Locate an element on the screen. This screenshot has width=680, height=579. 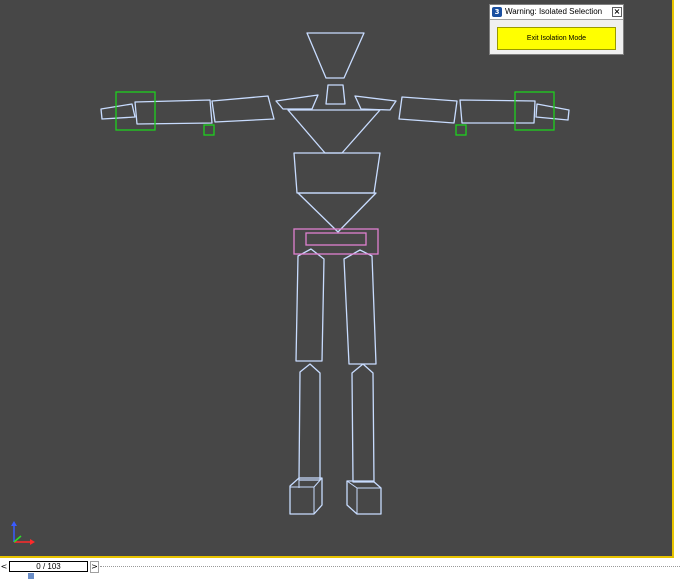
lower-spine-bone is located at coordinates (337, 212).